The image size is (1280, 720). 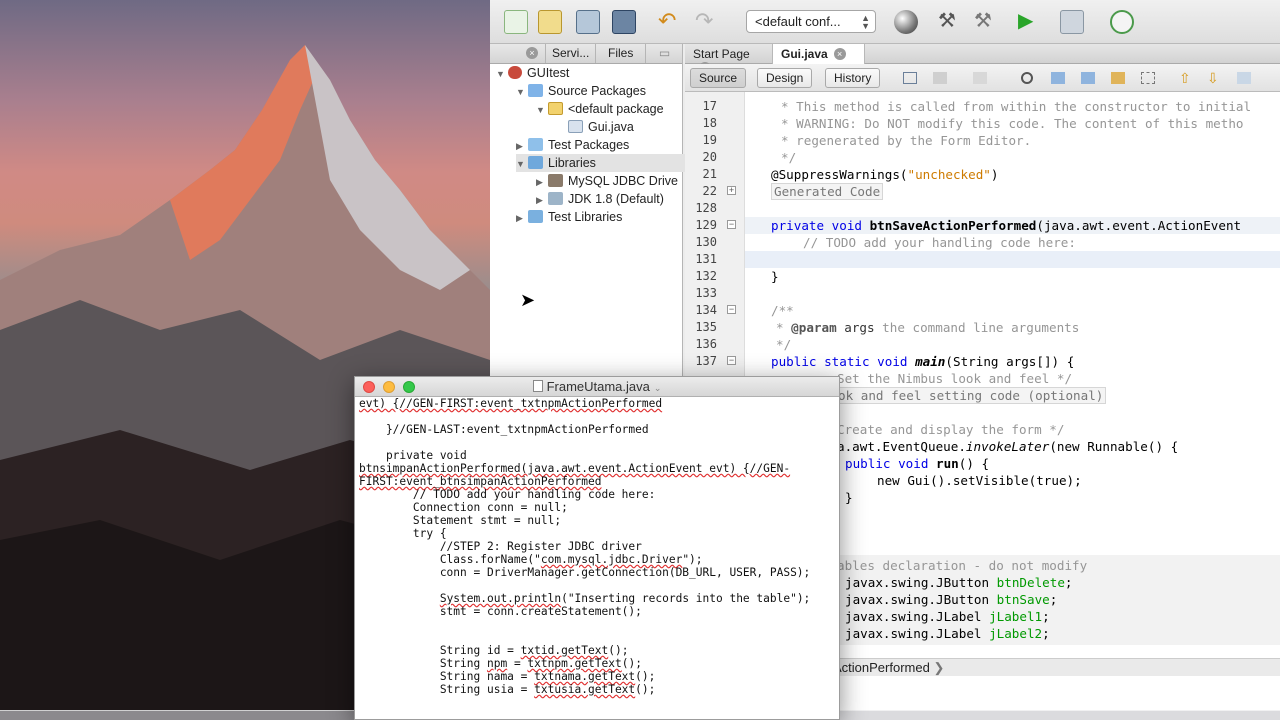 What do you see at coordinates (518, 53) in the screenshot?
I see `tab-projects: ×` at bounding box center [518, 53].